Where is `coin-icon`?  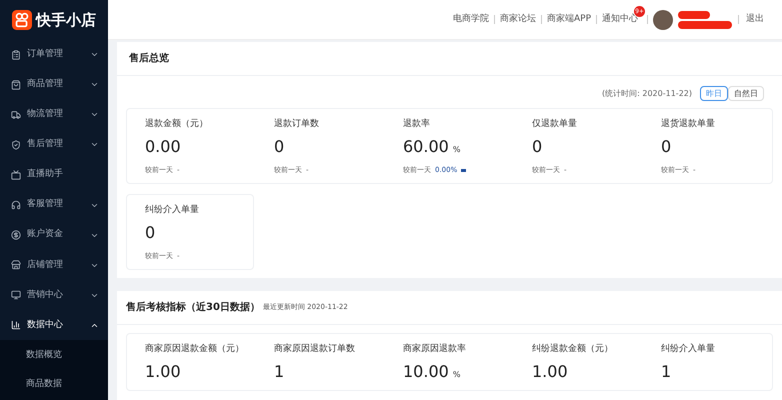
coin-icon is located at coordinates (16, 235).